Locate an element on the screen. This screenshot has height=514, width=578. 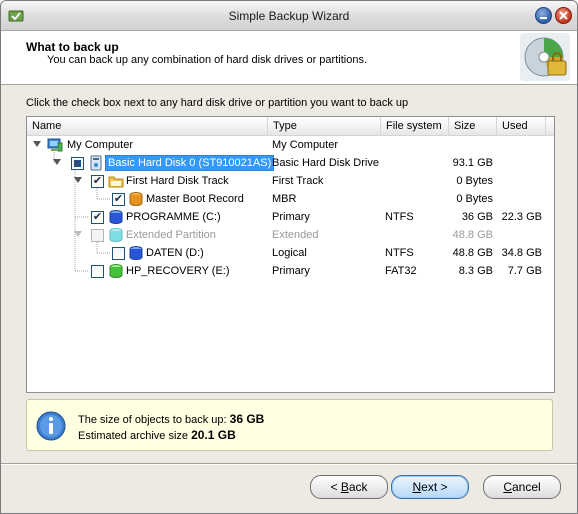
tree-row-daten-d: DATEN (D:) Logical NTFS 48.8 GB 34.8 GB is located at coordinates (290, 253).